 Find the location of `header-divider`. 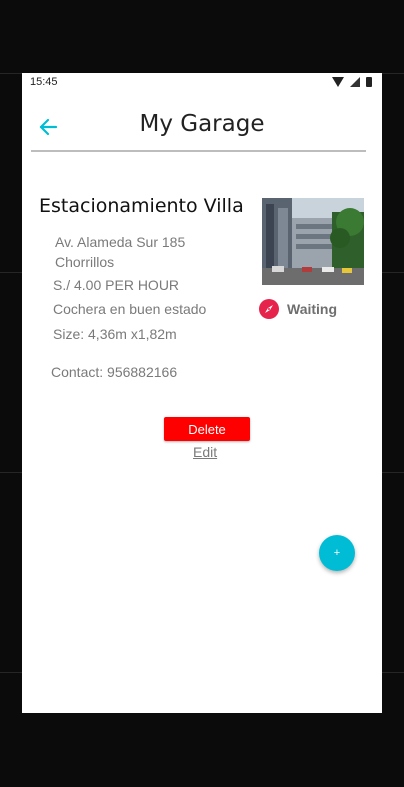

header-divider is located at coordinates (198, 151).